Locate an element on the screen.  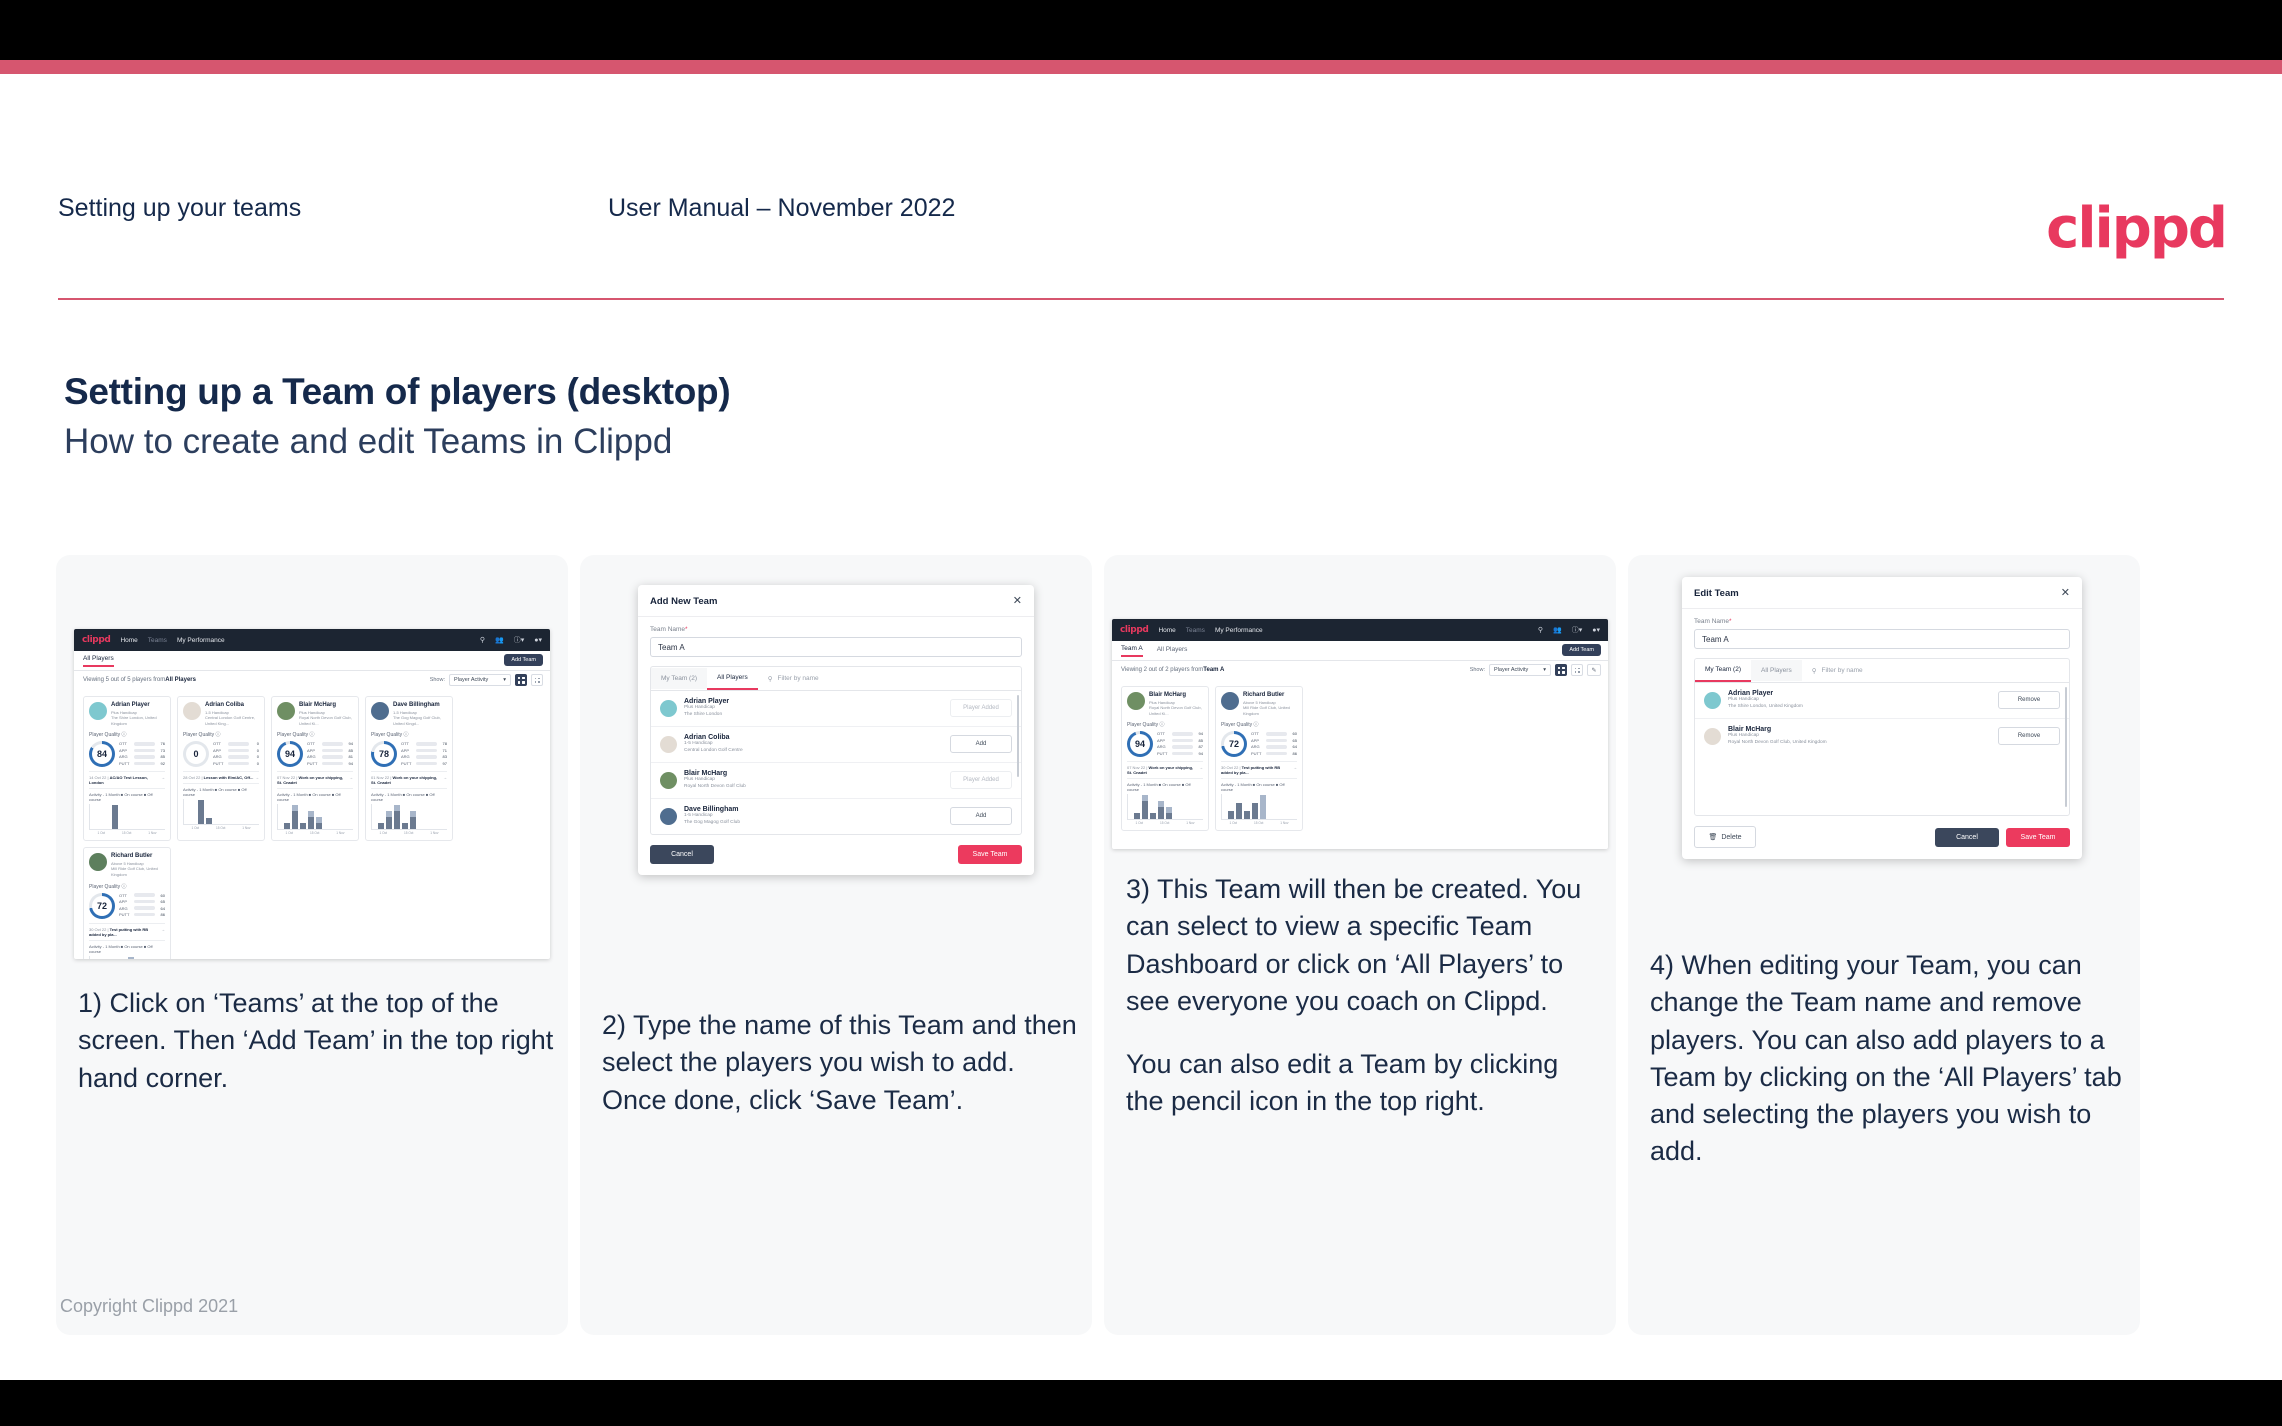
team-name-label: Team Name* is located at coordinates (1882, 621).